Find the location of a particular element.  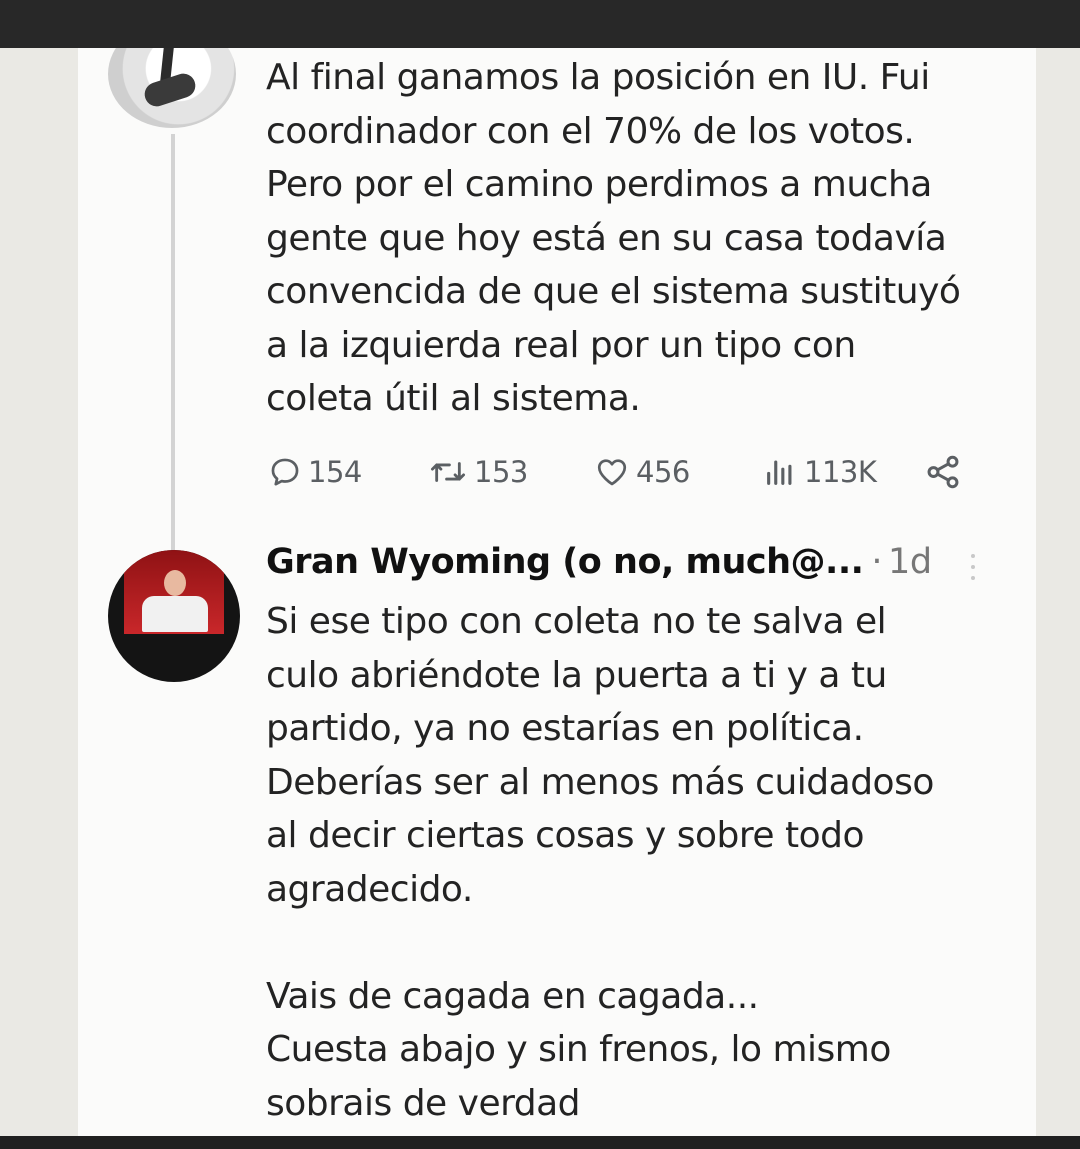

share-button is located at coordinates (943, 472).